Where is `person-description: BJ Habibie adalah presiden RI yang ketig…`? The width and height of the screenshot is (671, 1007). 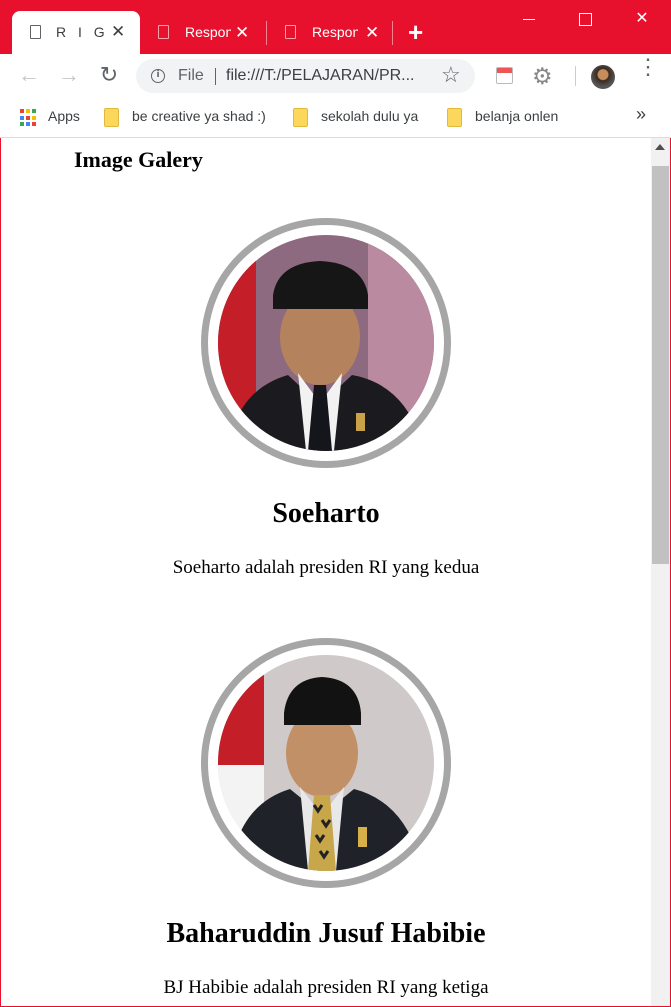 person-description: BJ Habibie adalah presiden RI yang ketig… is located at coordinates (326, 987).